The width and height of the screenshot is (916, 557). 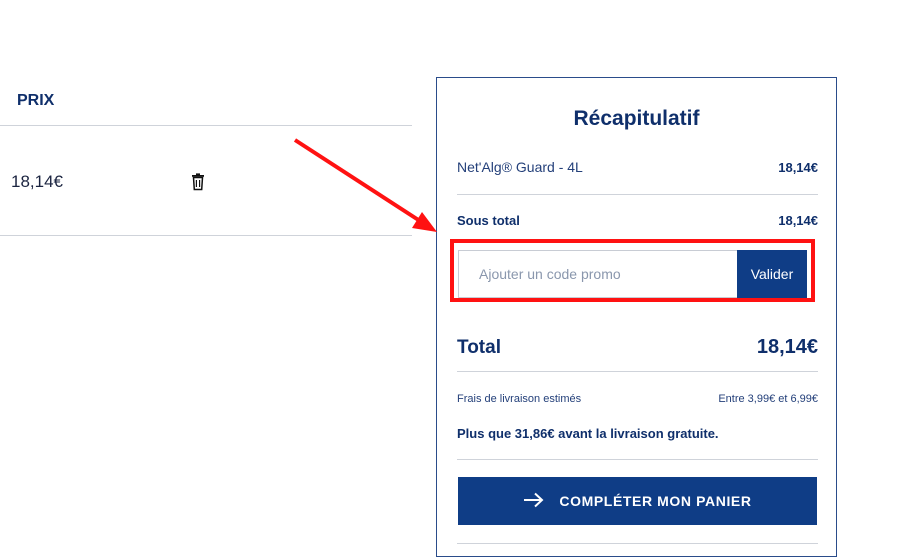 What do you see at coordinates (798, 220) in the screenshot?
I see `subtotal-value: 18,14€` at bounding box center [798, 220].